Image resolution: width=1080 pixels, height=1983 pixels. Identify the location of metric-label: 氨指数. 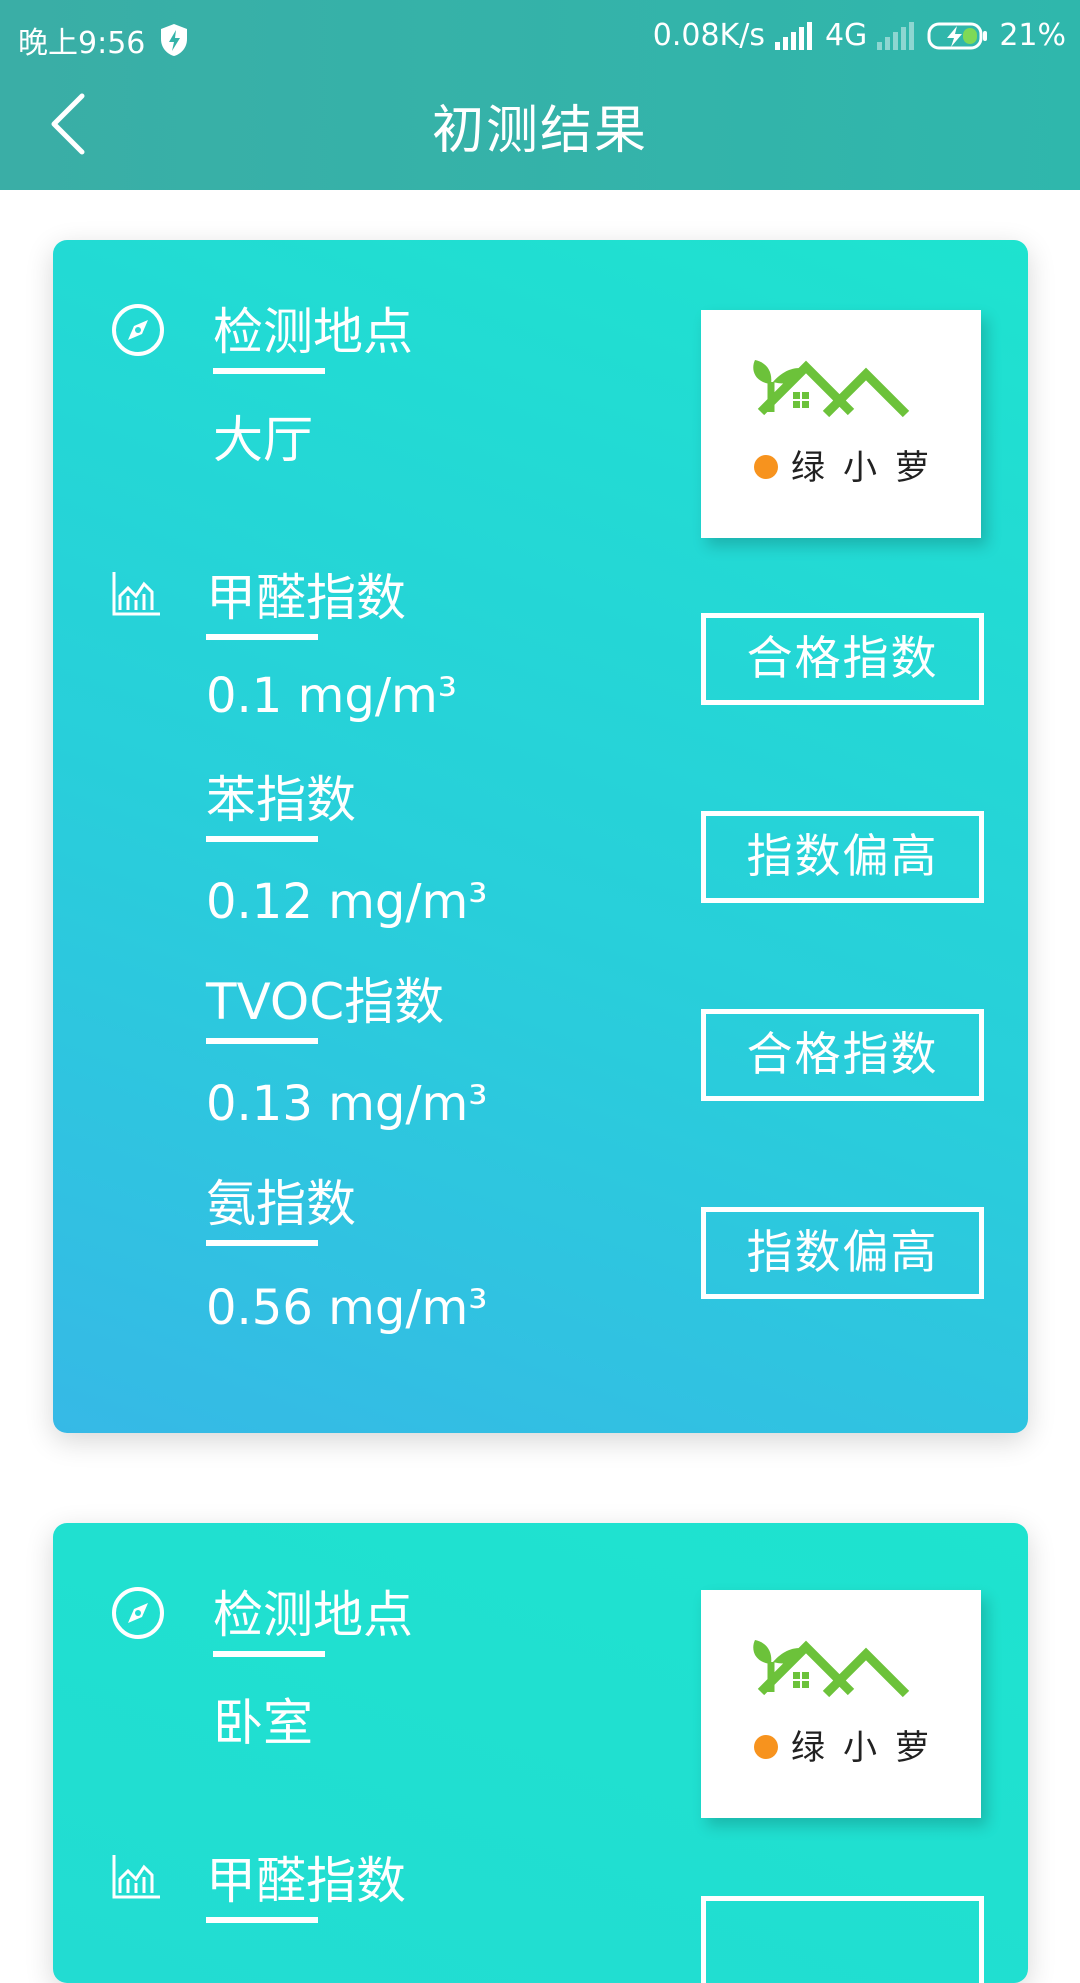
(281, 1204).